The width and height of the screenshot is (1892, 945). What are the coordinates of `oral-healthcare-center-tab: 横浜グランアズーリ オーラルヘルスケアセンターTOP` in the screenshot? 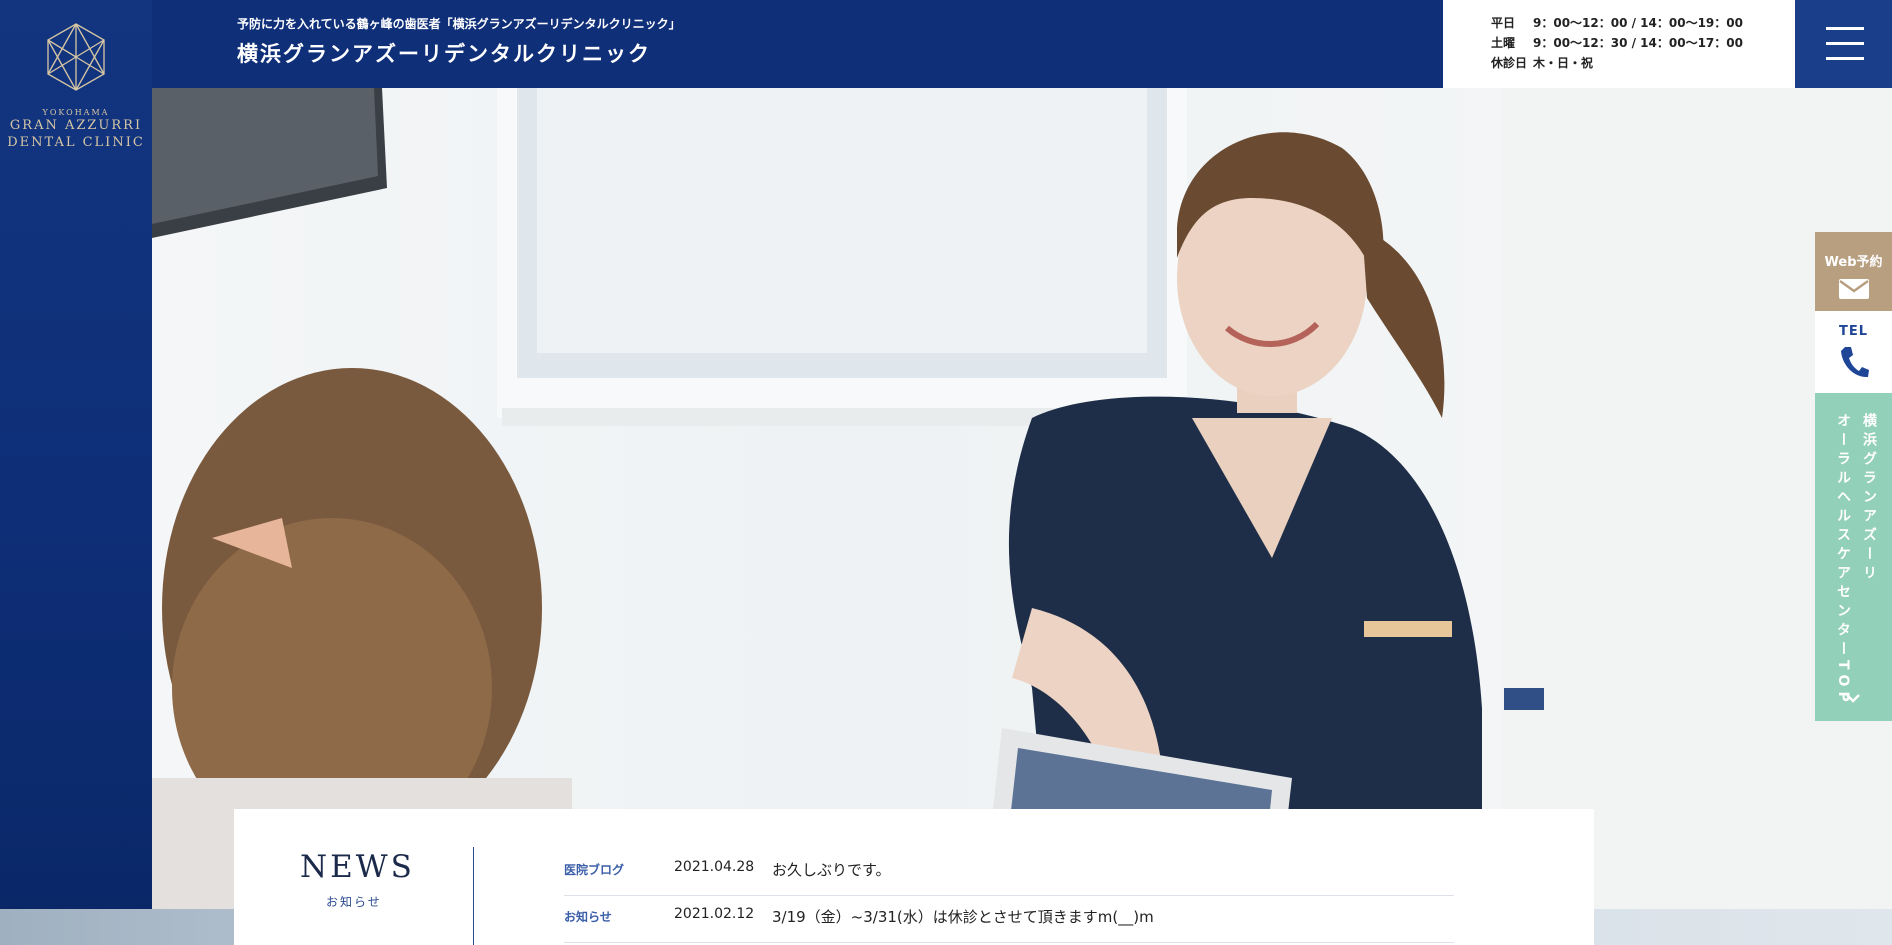 It's located at (1853, 557).